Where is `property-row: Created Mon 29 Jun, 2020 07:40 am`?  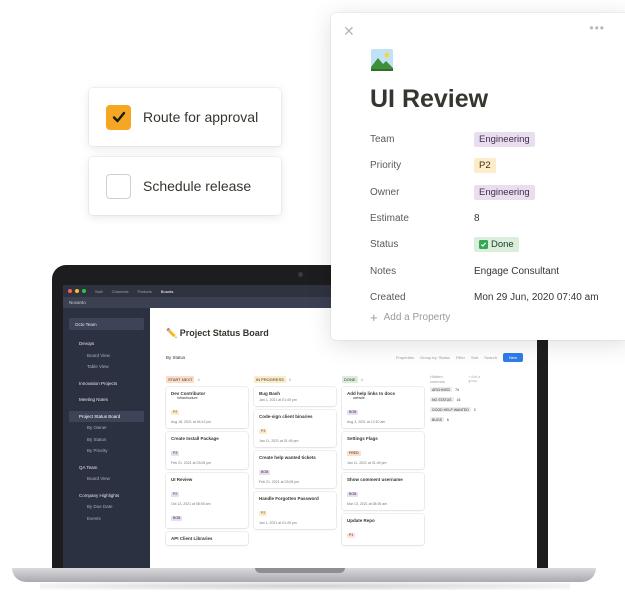 property-row: Created Mon 29 Jun, 2020 07:40 am is located at coordinates (495, 297).